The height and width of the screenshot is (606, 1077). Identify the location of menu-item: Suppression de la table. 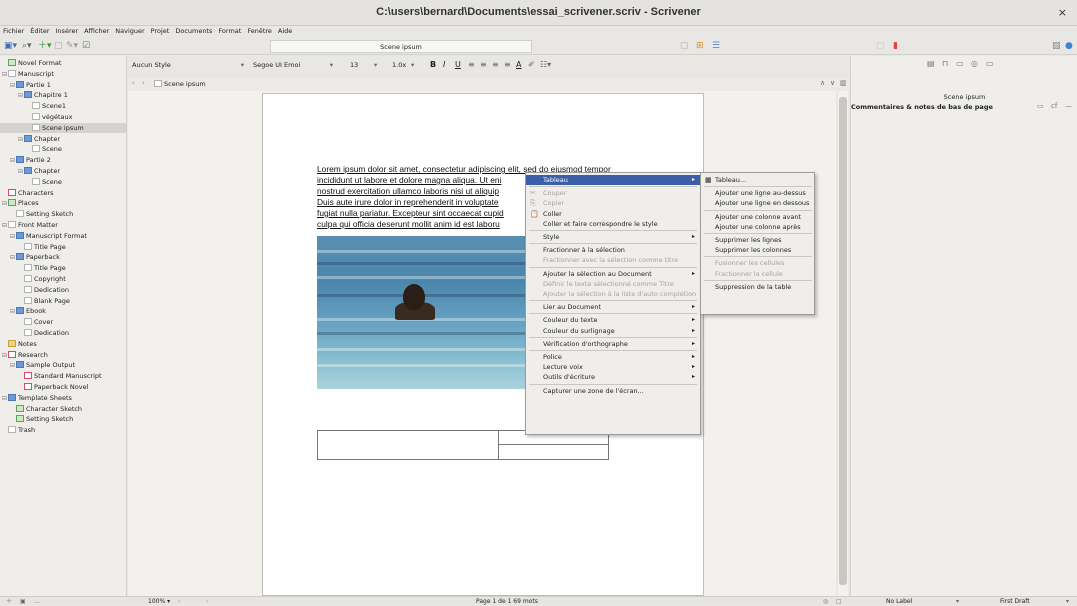
(757, 287).